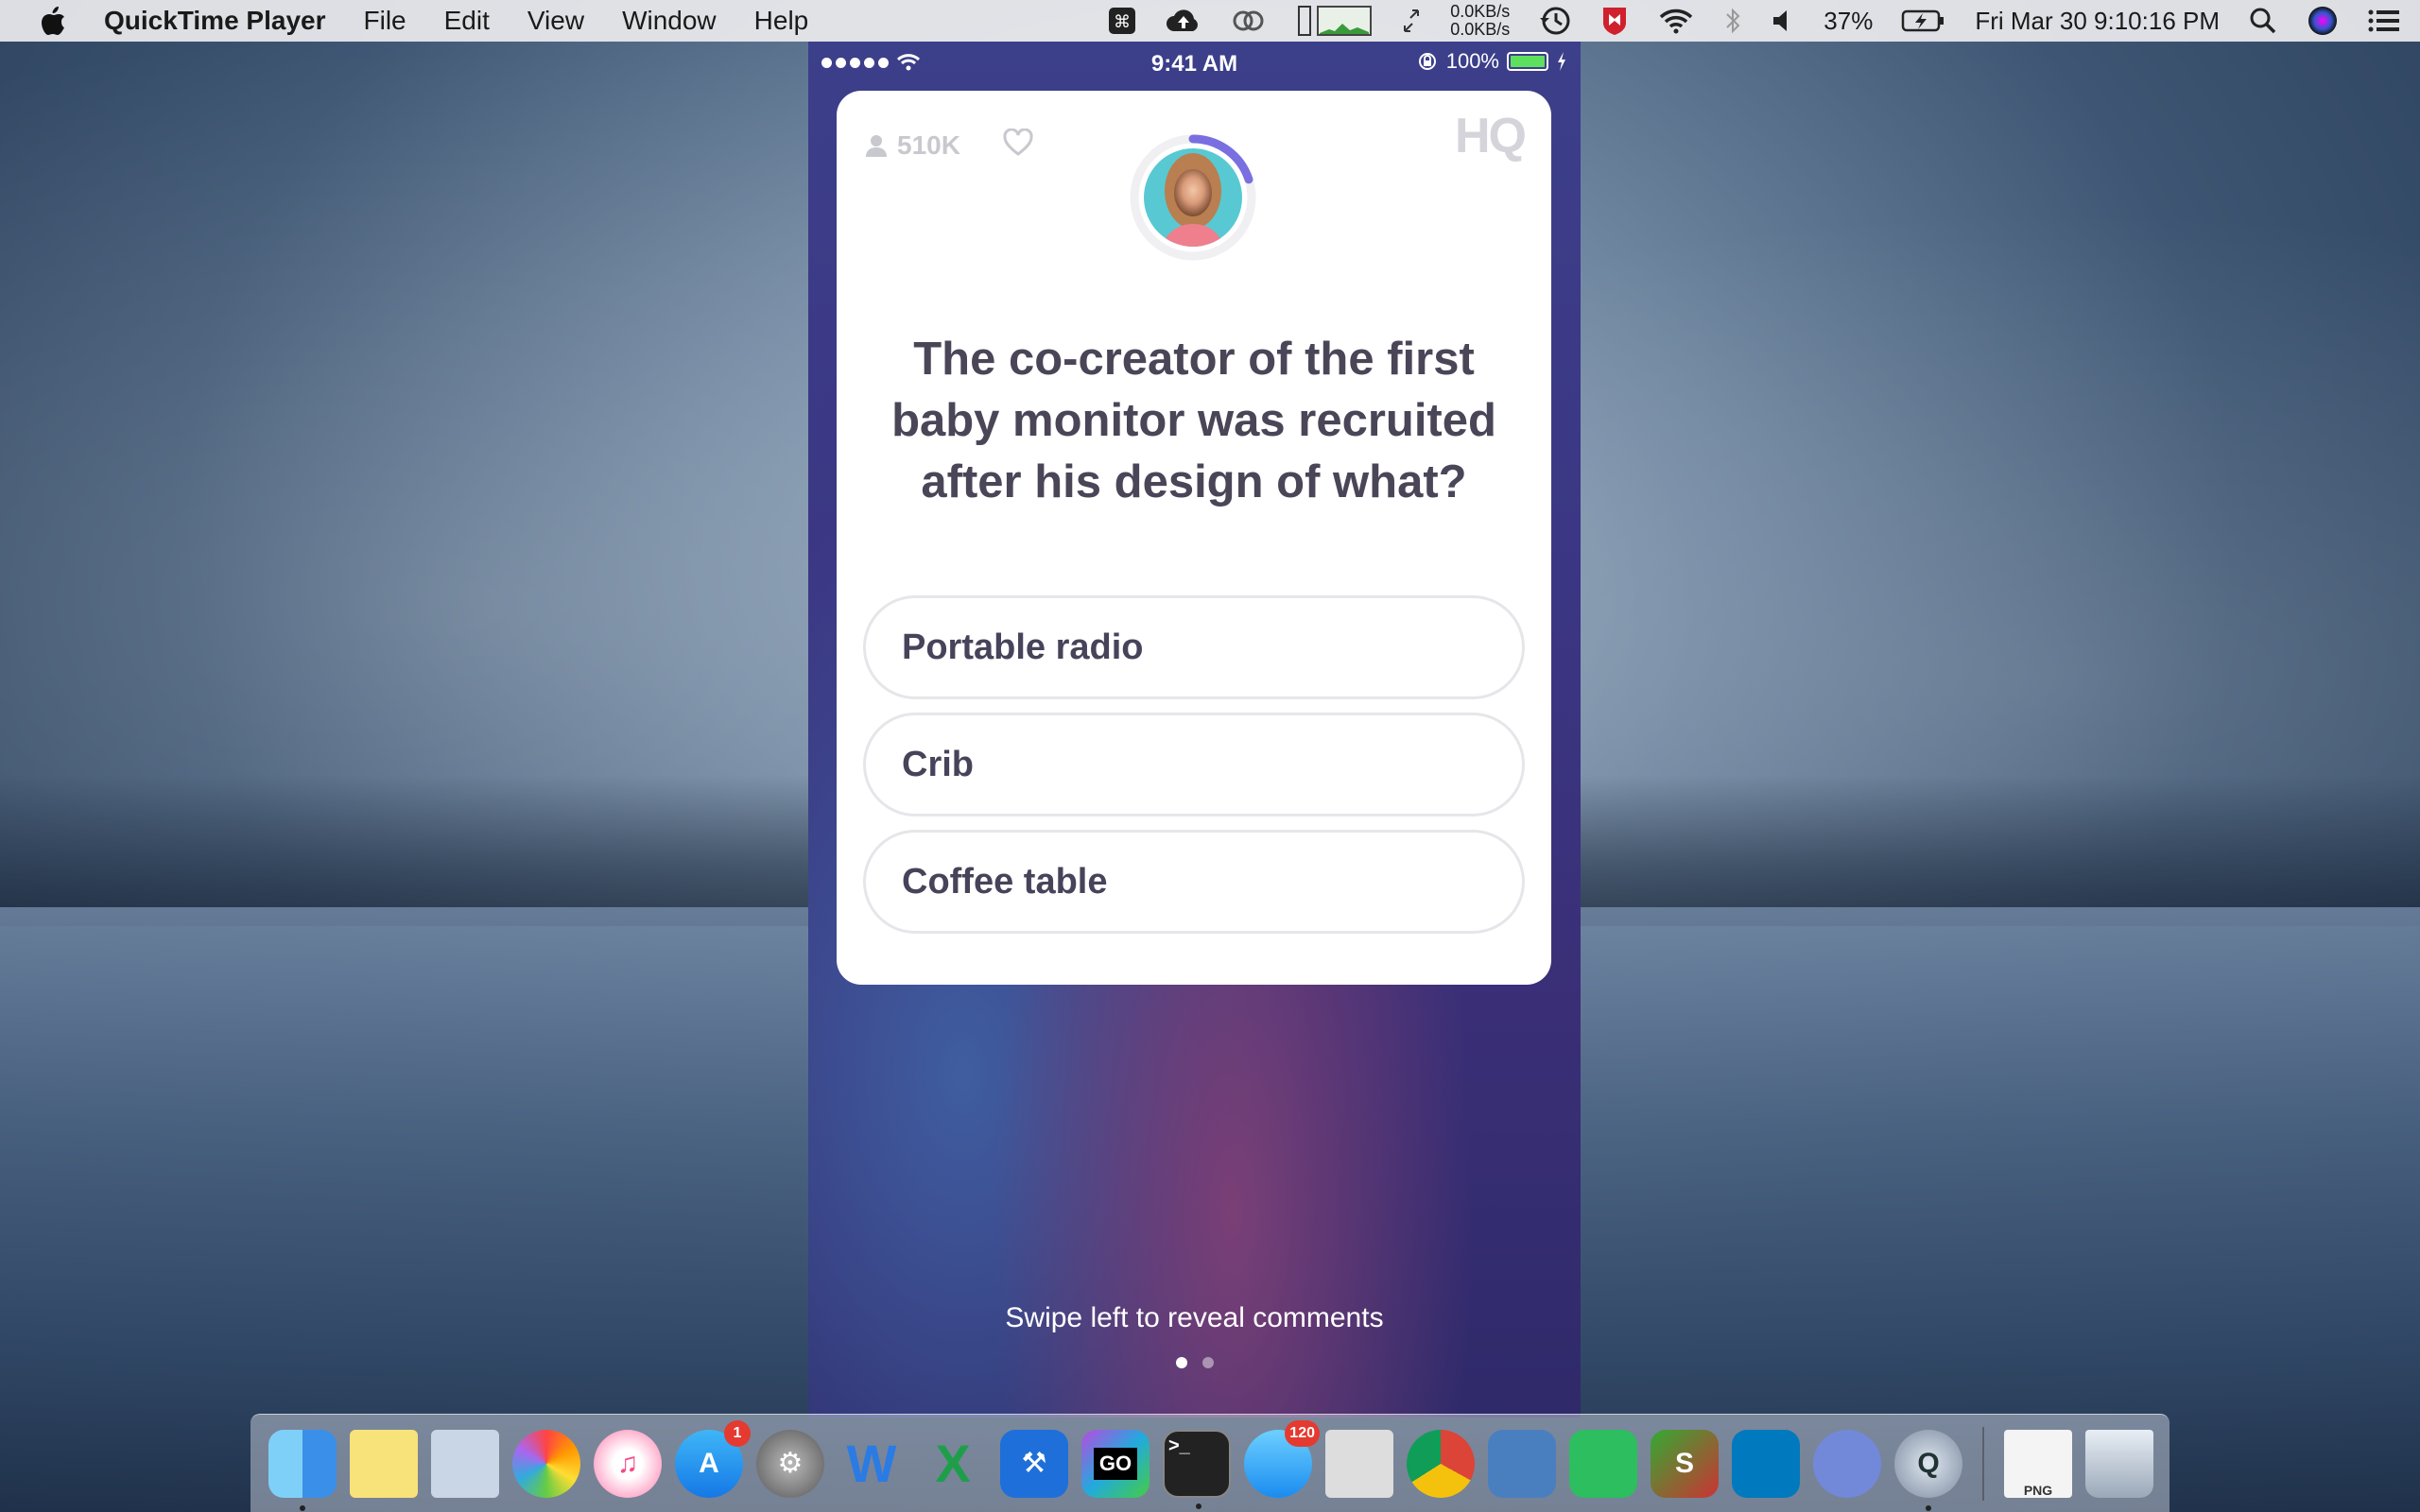 Image resolution: width=2420 pixels, height=1512 pixels. I want to click on app-store-icon: A1, so click(713, 1458).